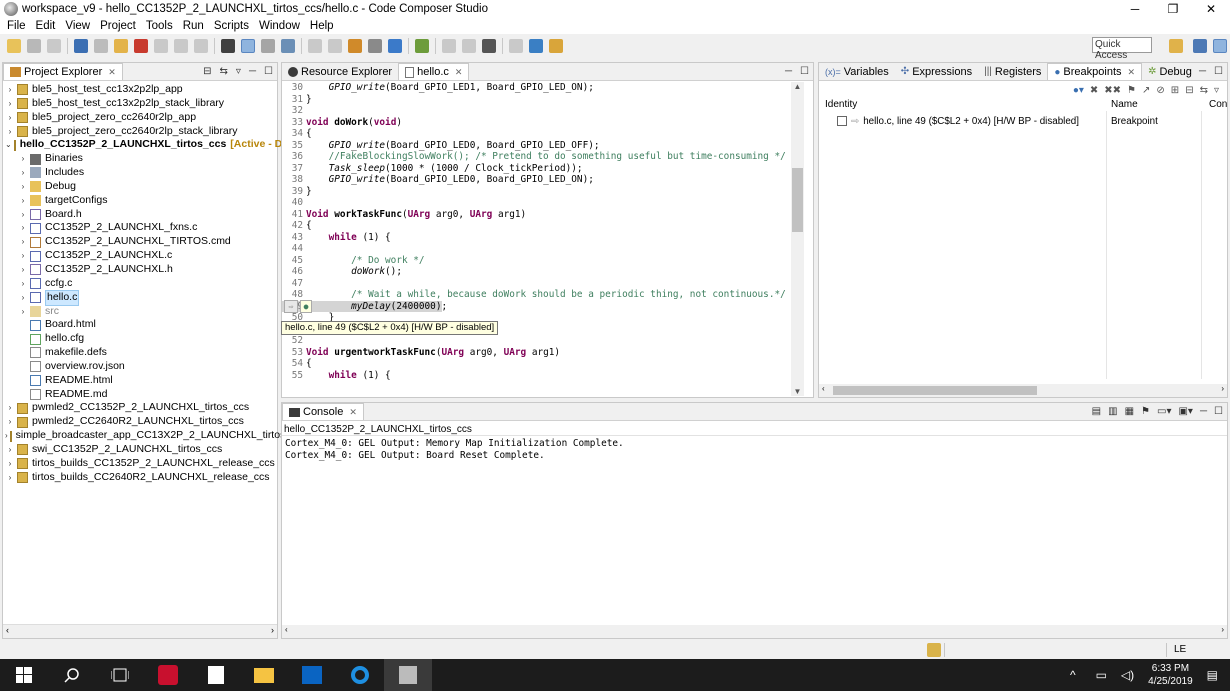 Image resolution: width=1230 pixels, height=691 pixels. What do you see at coordinates (322, 26) in the screenshot?
I see `menu-help: Help` at bounding box center [322, 26].